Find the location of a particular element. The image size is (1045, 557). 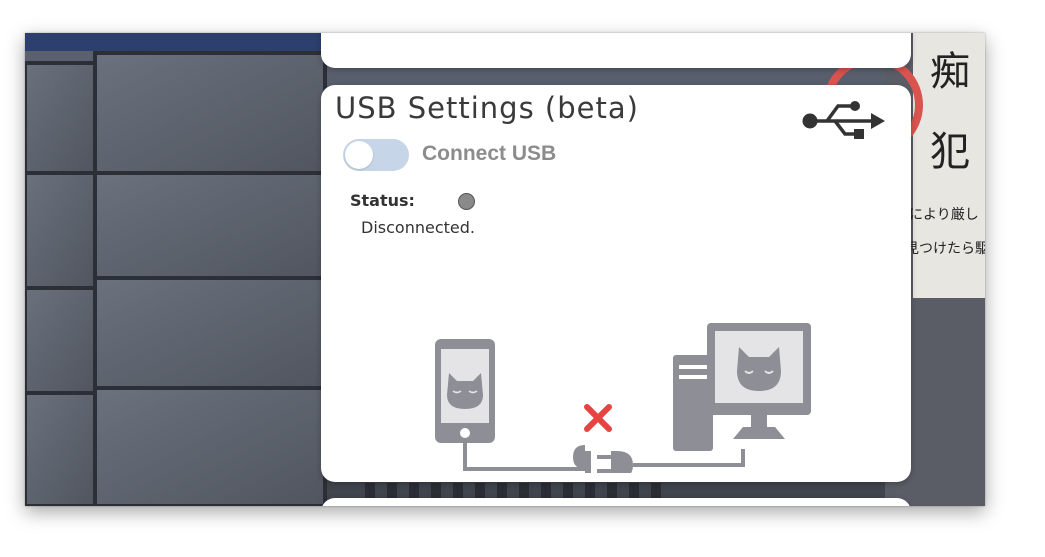

sign-char-2: 犯 is located at coordinates (950, 152).